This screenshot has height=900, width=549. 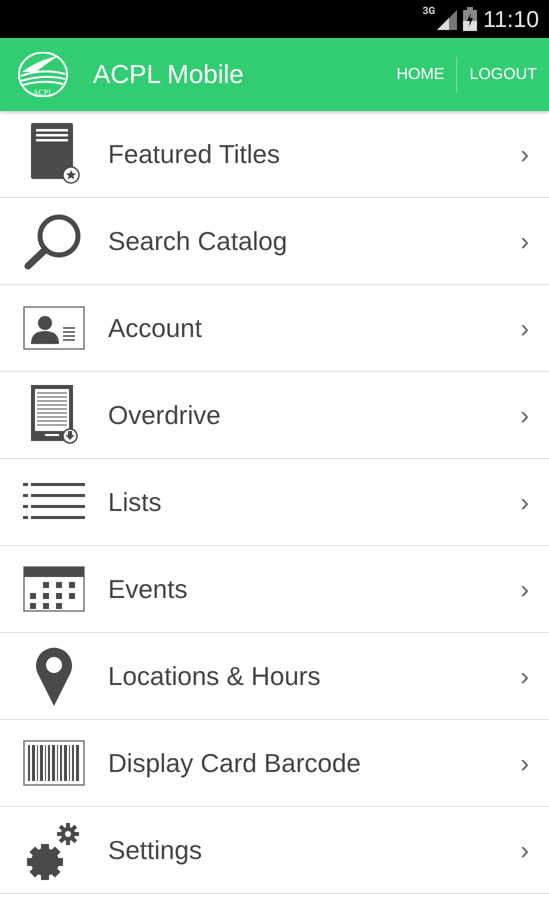 I want to click on menu-item: Lists, so click(x=314, y=502).